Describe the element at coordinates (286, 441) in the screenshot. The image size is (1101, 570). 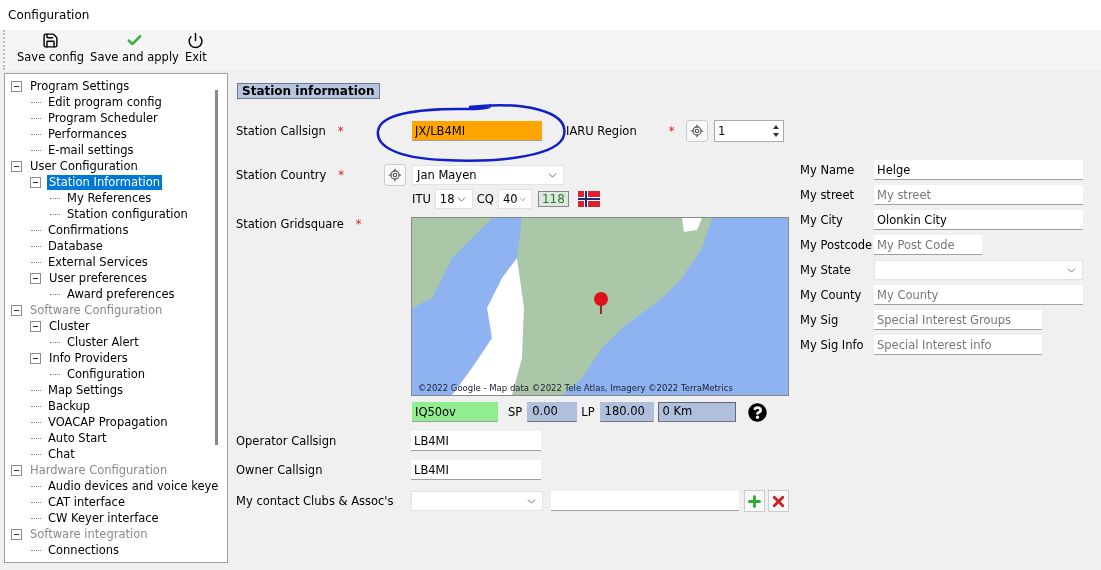
I see `field-label: Operator Callsign` at that location.